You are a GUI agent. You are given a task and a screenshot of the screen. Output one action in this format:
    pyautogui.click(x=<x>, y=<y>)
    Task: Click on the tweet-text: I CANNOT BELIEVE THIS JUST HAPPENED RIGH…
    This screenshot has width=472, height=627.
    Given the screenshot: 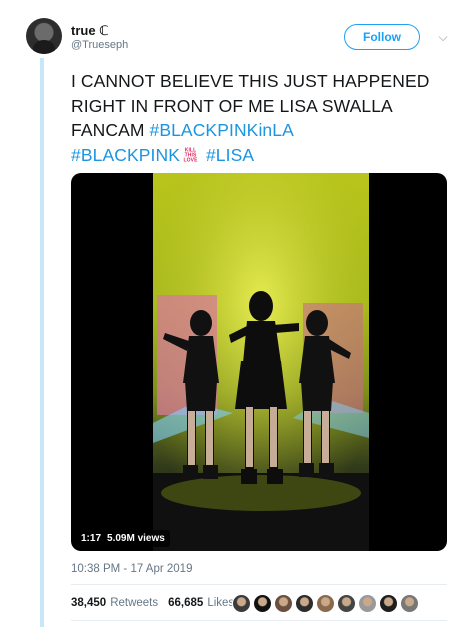 What is the action you would take?
    pyautogui.click(x=266, y=118)
    